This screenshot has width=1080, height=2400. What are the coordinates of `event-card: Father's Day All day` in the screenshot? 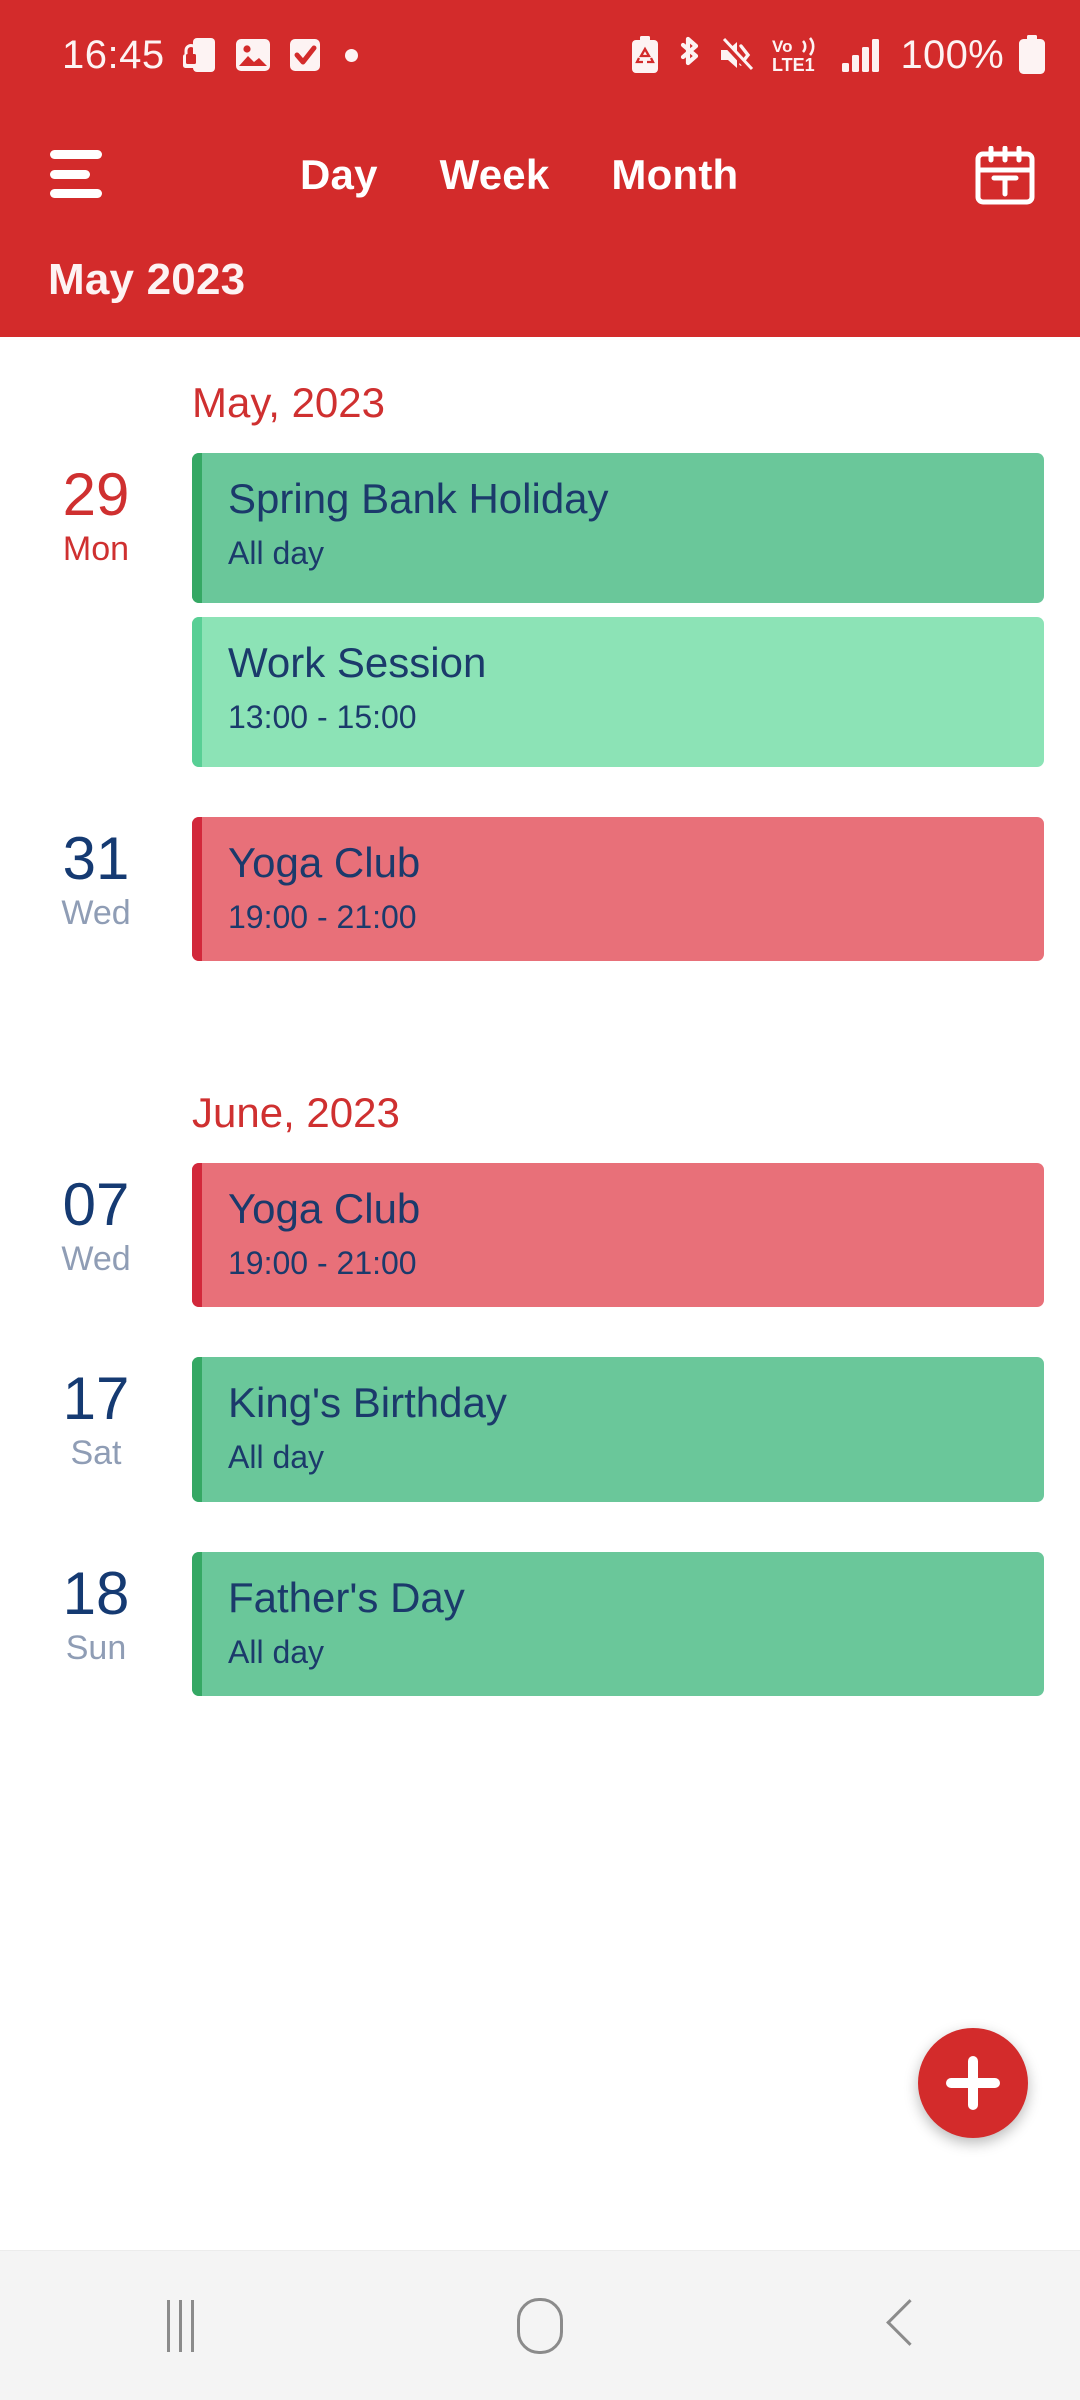 It's located at (618, 1623).